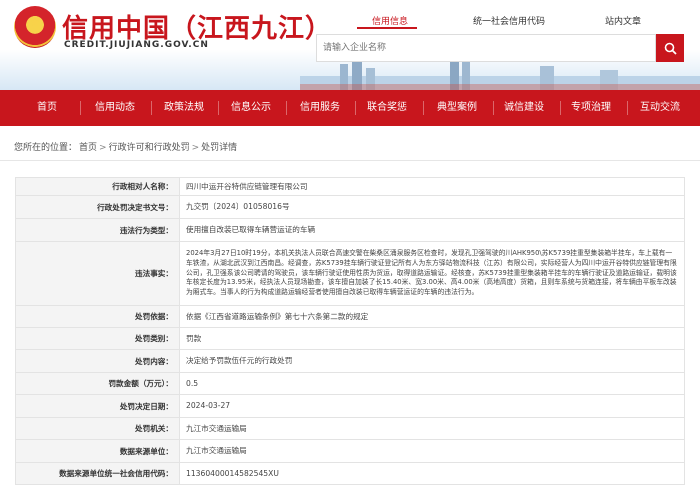 This screenshot has width=700, height=487. Describe the element at coordinates (97, 383) in the screenshot. I see `detail-label: 罚款金额（万元）：` at that location.